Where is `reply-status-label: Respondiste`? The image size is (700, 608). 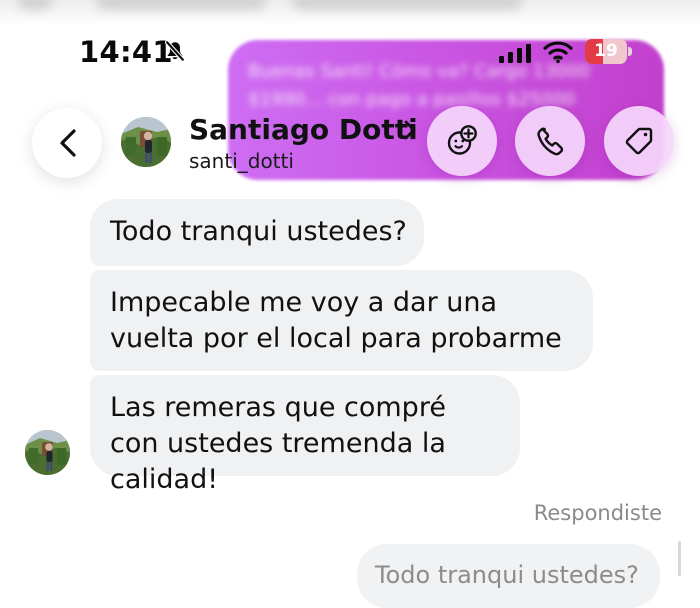 reply-status-label: Respondiste is located at coordinates (597, 513).